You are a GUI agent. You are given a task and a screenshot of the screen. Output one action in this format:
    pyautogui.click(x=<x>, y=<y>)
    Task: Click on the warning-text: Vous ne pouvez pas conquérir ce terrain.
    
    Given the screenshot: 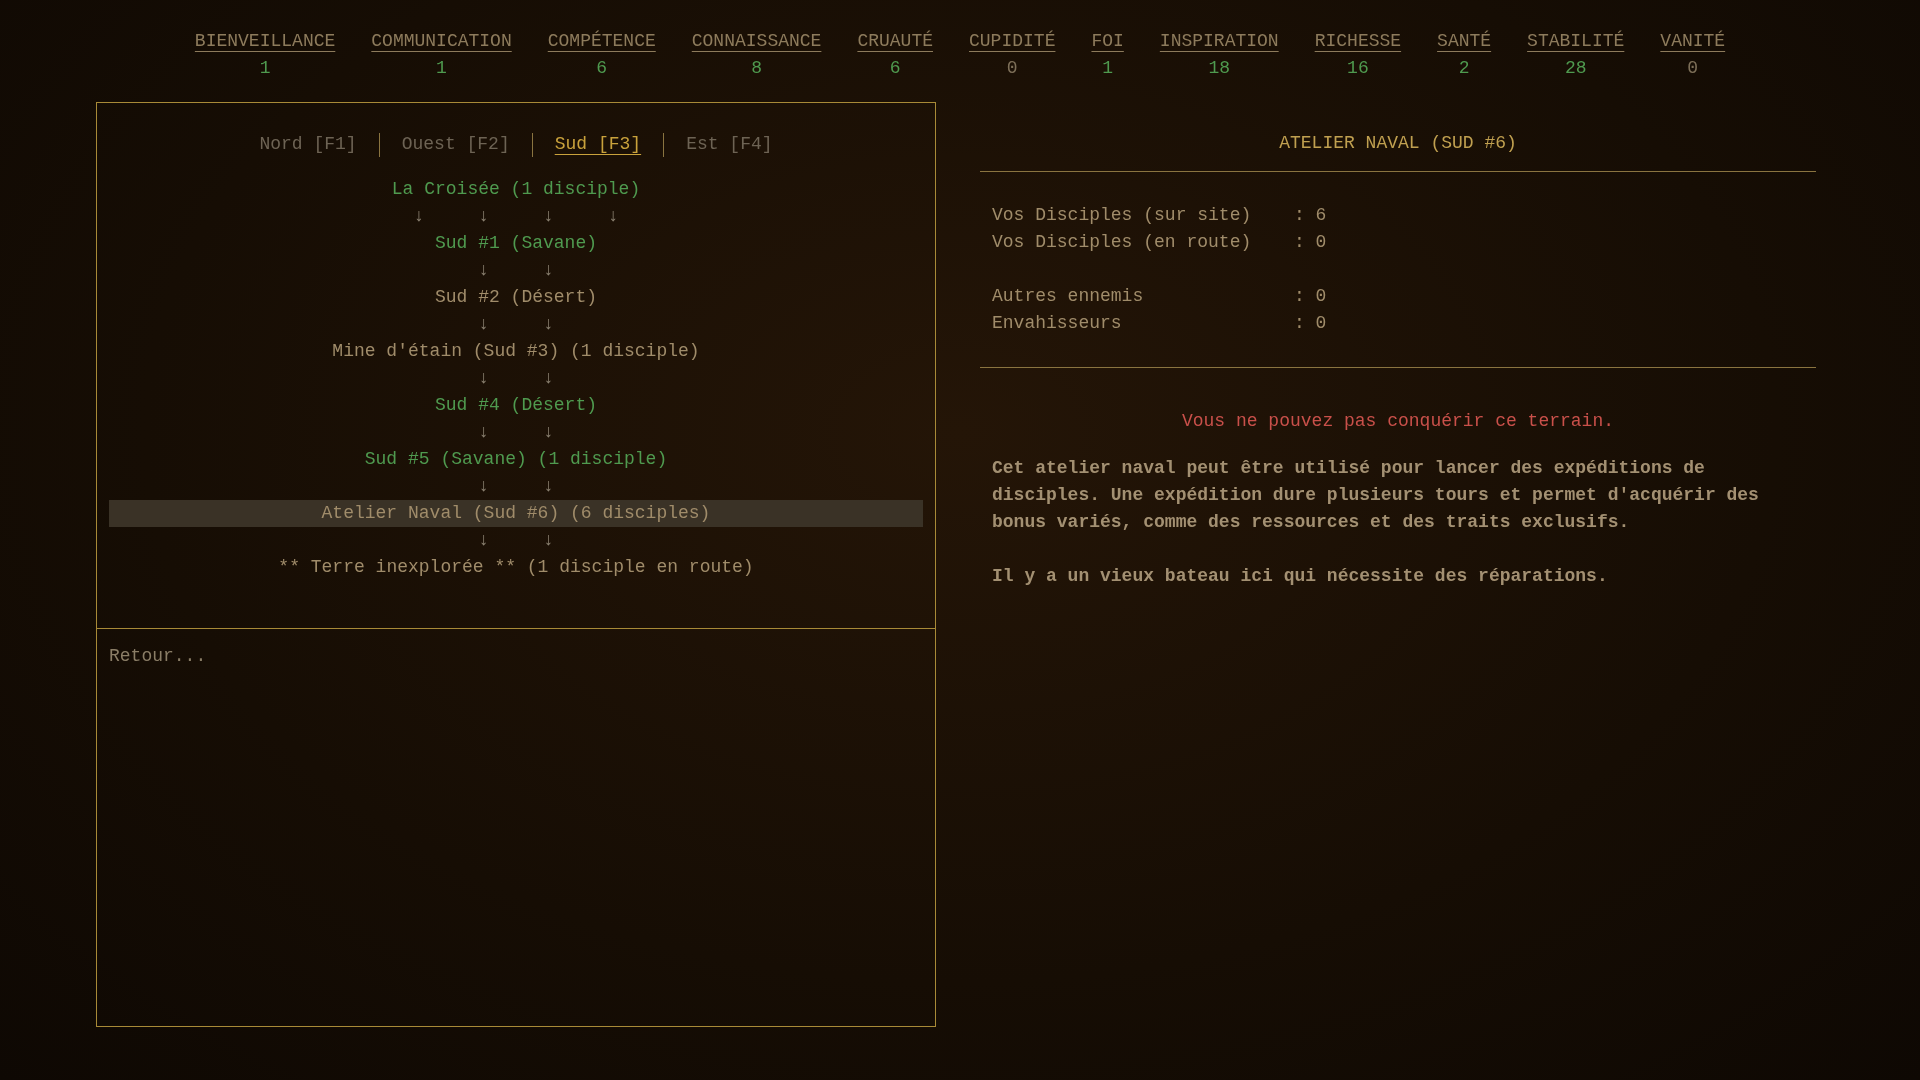 What is the action you would take?
    pyautogui.click(x=1398, y=421)
    